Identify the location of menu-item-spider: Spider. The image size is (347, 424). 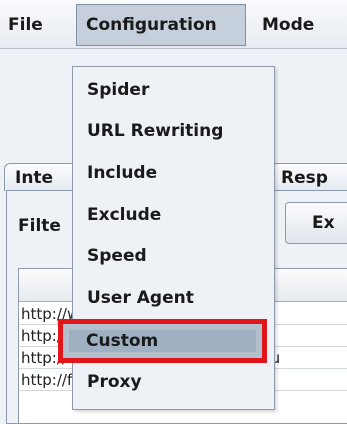
(118, 90).